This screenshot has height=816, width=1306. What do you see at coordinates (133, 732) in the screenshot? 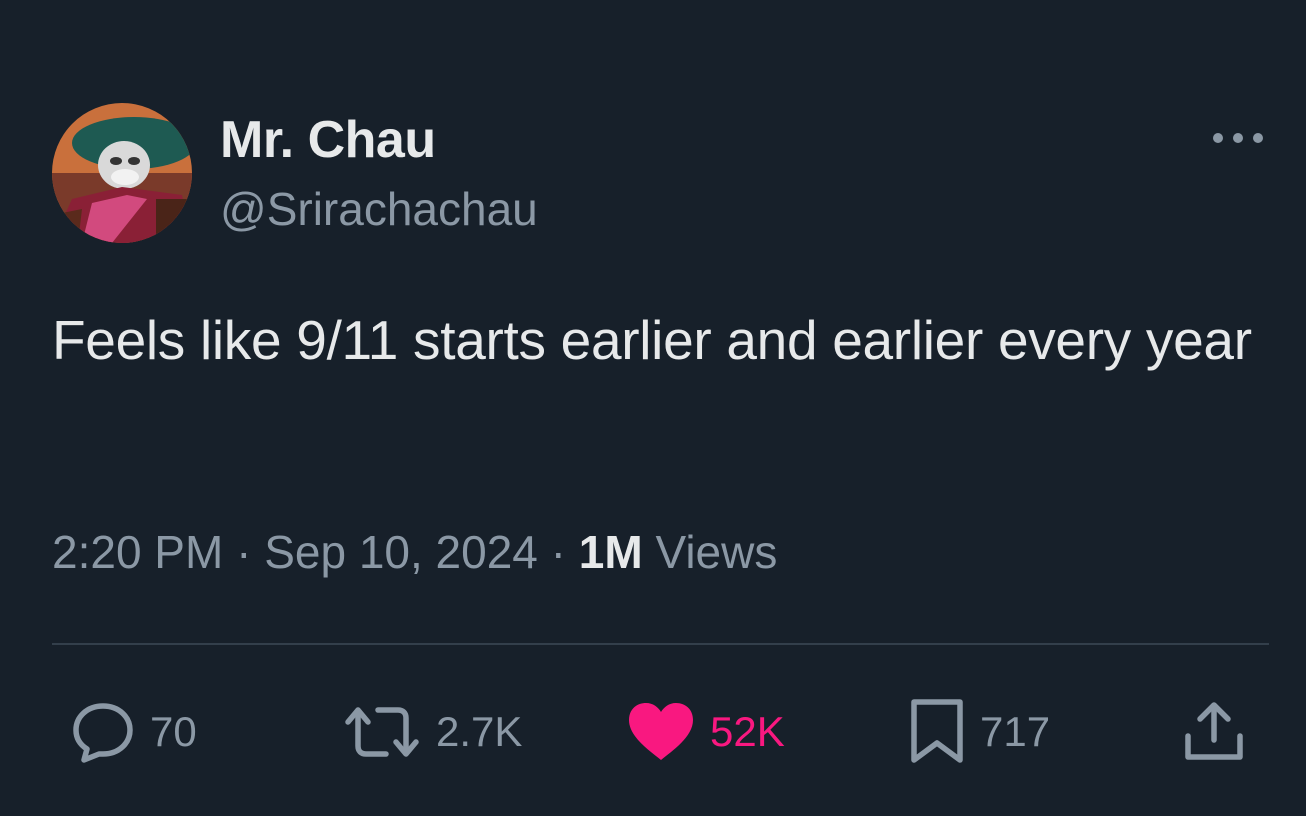
I see `reply-button: 70` at bounding box center [133, 732].